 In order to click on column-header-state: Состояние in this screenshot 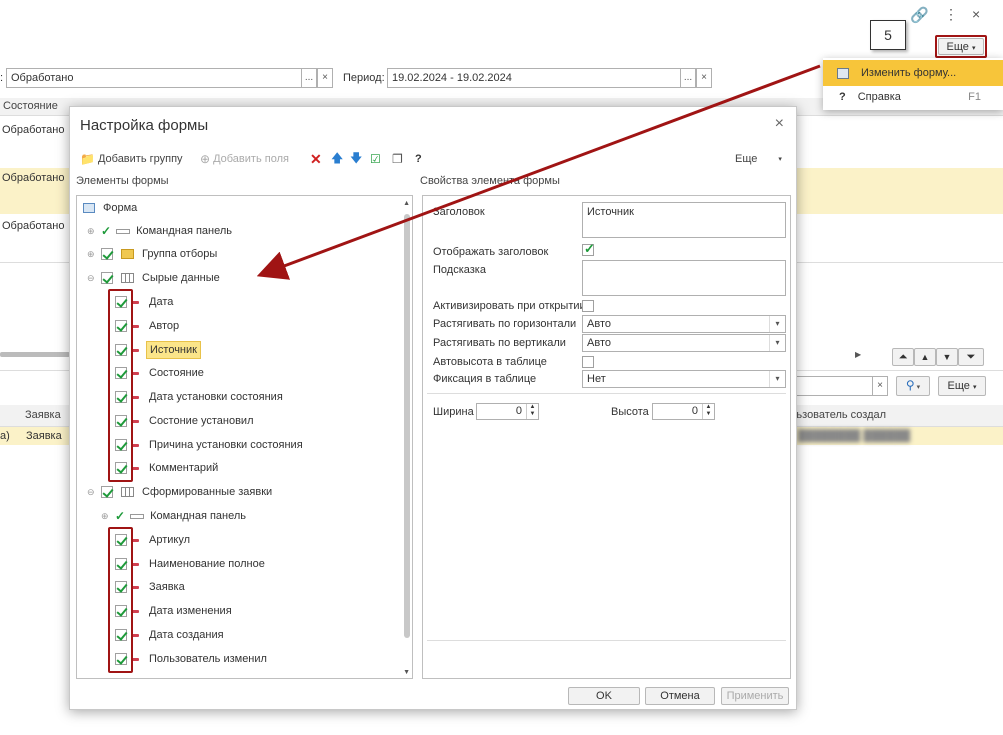, I will do `click(30, 106)`.